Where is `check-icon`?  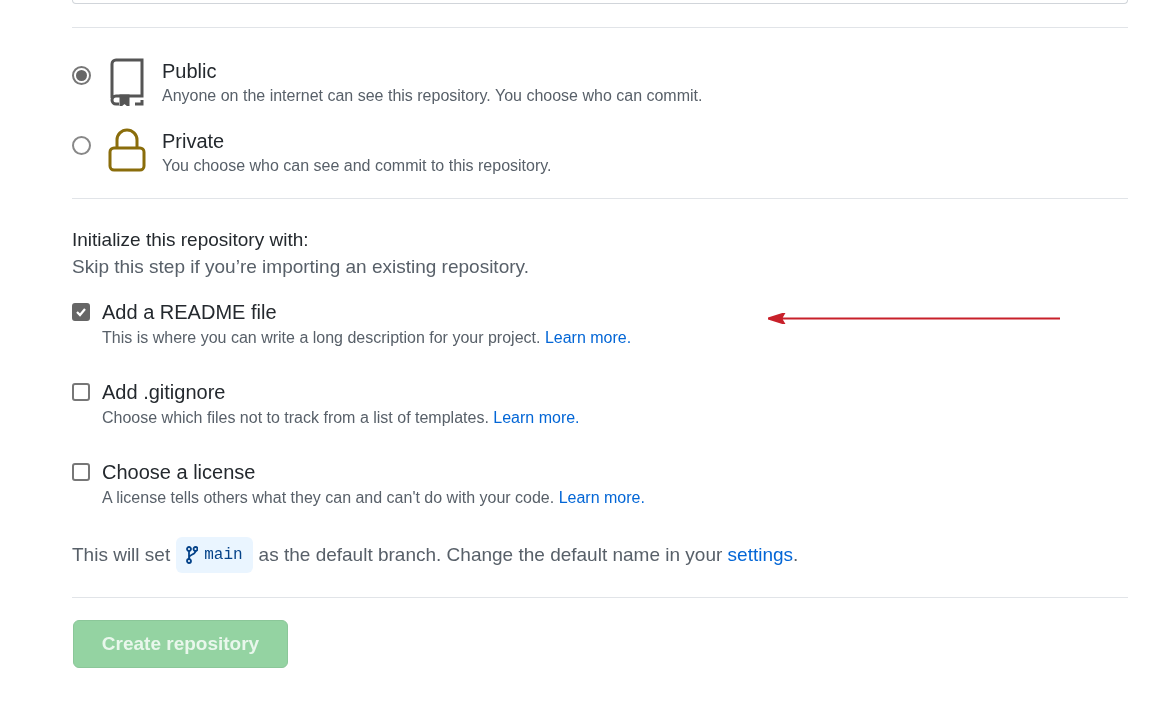
check-icon is located at coordinates (81, 312).